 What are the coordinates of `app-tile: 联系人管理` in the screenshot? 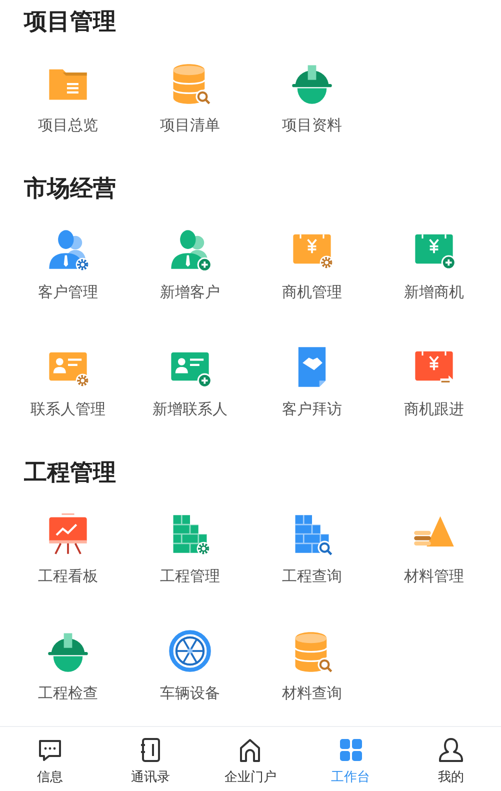 It's located at (68, 378).